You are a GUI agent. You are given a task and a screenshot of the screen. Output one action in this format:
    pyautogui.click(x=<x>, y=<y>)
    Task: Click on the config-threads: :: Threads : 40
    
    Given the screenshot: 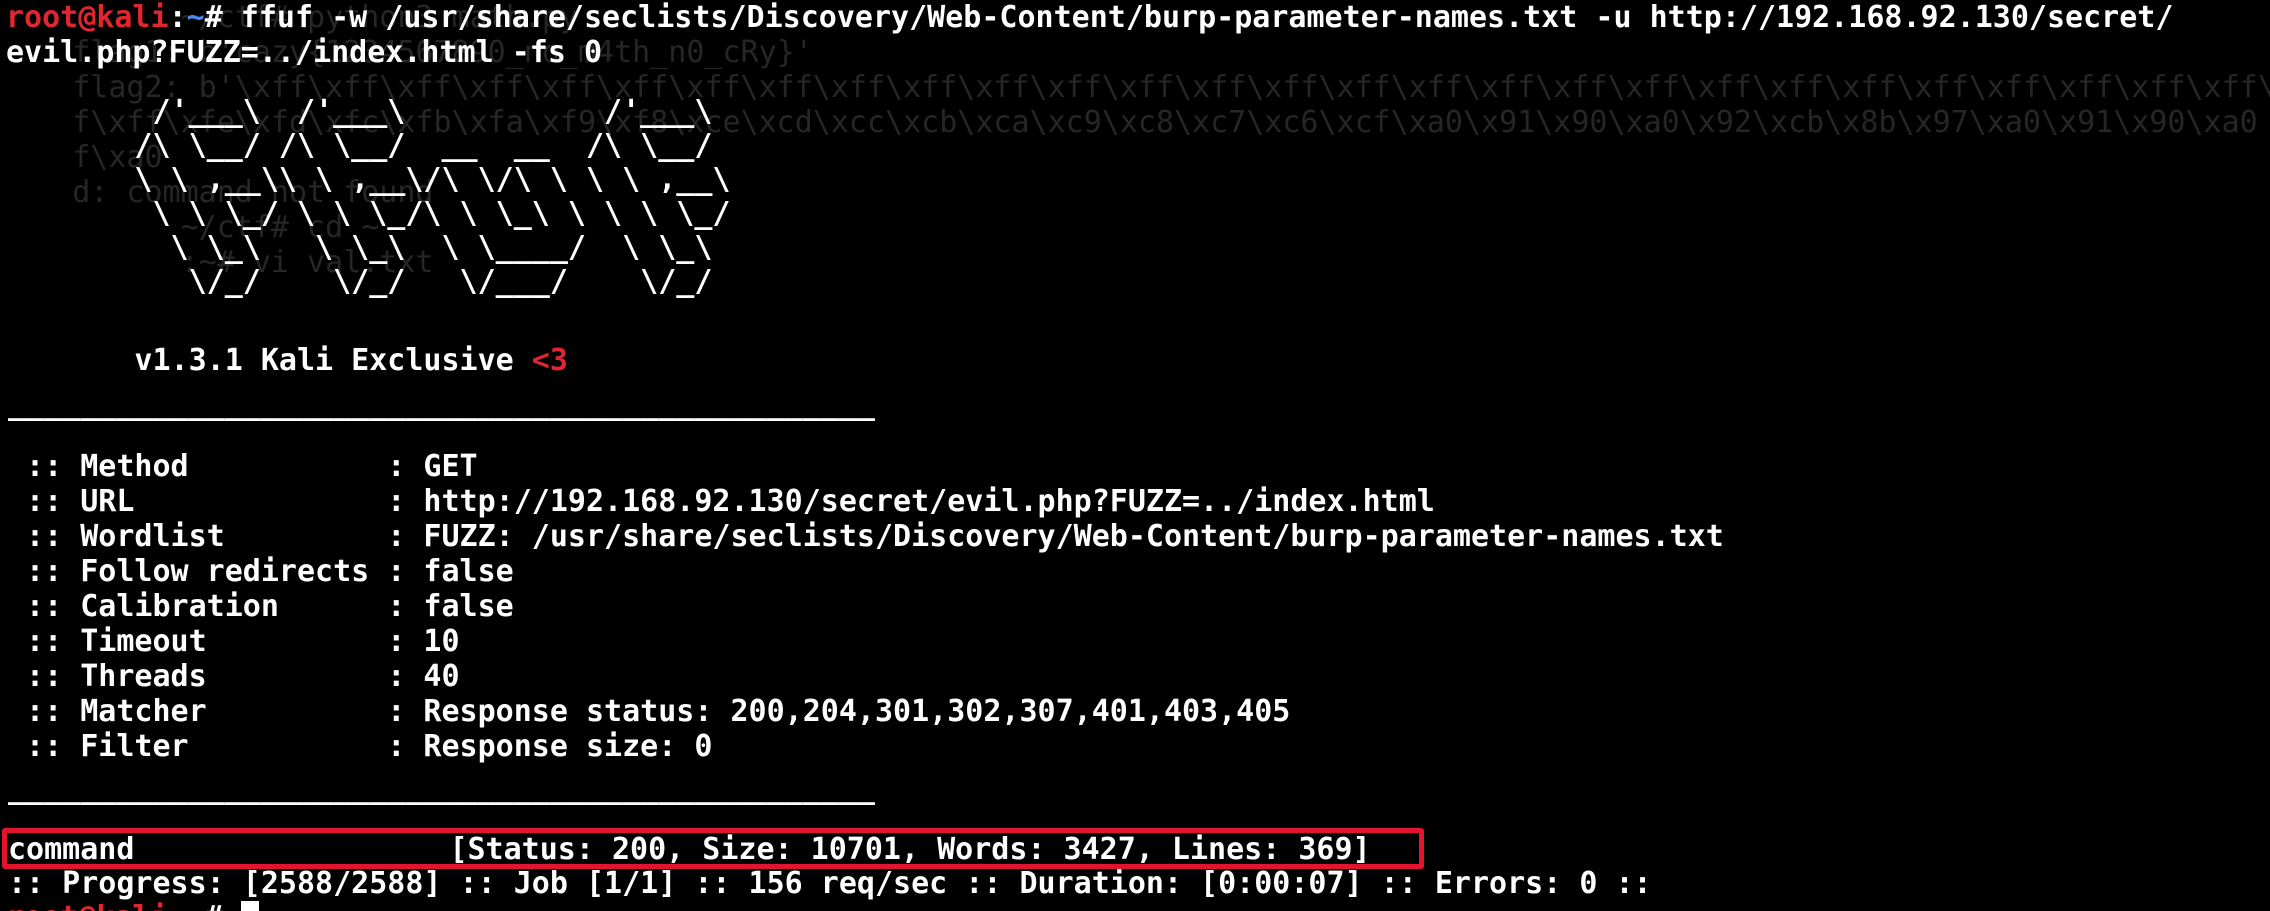 What is the action you would take?
    pyautogui.click(x=234, y=676)
    